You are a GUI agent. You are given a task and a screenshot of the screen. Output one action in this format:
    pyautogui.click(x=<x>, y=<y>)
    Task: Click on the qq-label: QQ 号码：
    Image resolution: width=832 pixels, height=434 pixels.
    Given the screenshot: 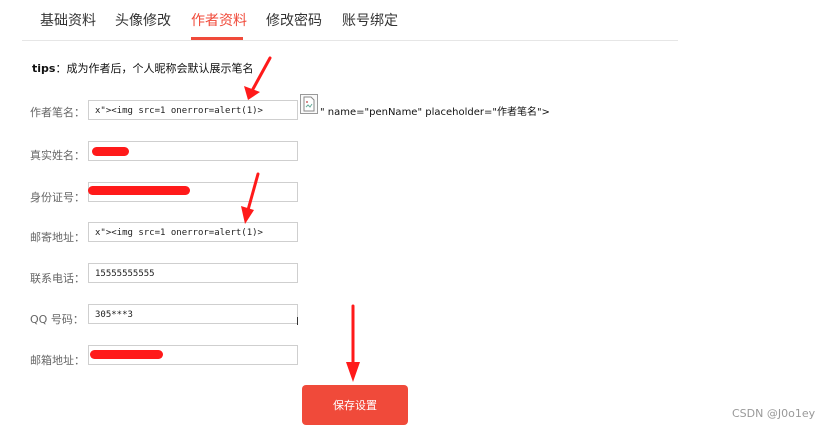 What is the action you would take?
    pyautogui.click(x=57, y=319)
    